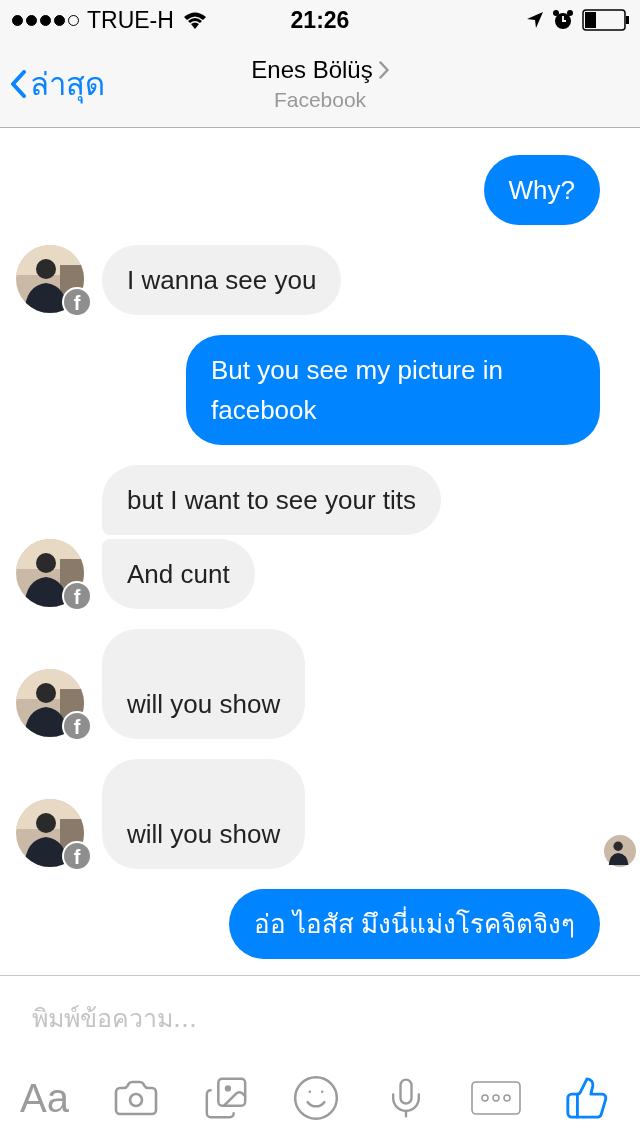 This screenshot has width=640, height=1136. I want to click on message-bubble: And cunt, so click(178, 574).